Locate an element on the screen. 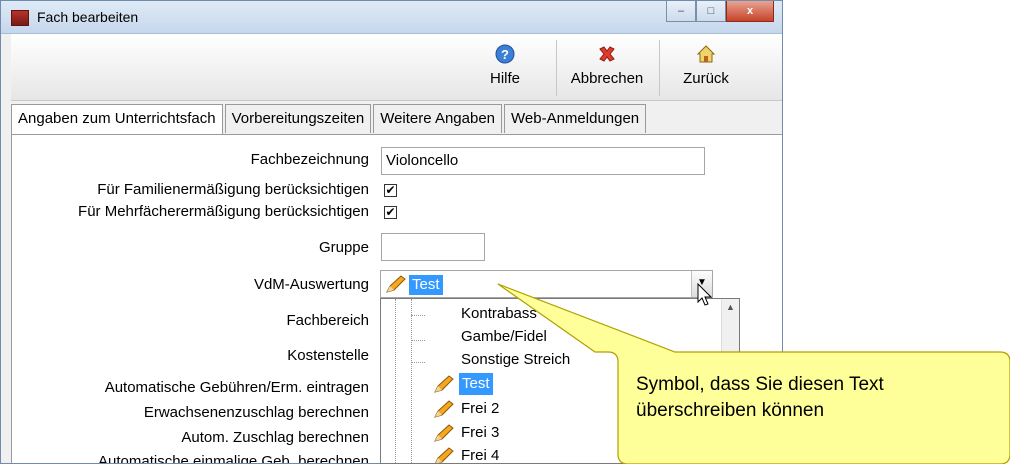  fachbereich-label: Fachbereich is located at coordinates (327, 320).